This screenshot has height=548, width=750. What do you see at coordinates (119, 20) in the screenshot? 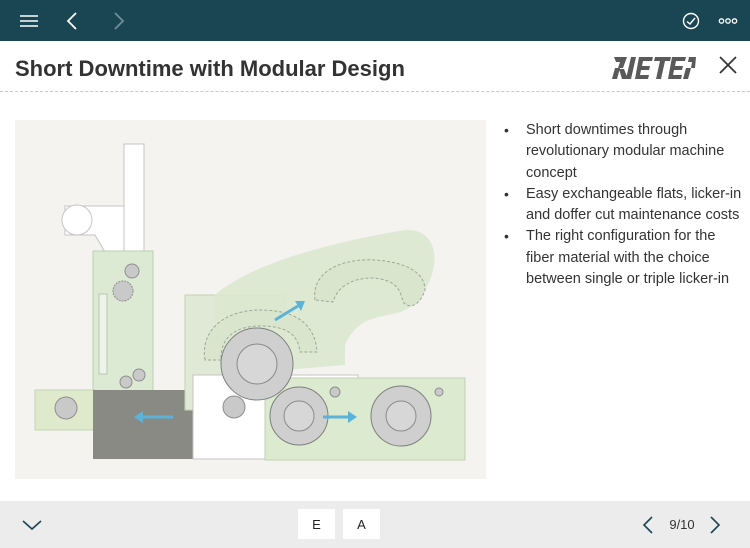
I see `forward-chevron-icon` at bounding box center [119, 20].